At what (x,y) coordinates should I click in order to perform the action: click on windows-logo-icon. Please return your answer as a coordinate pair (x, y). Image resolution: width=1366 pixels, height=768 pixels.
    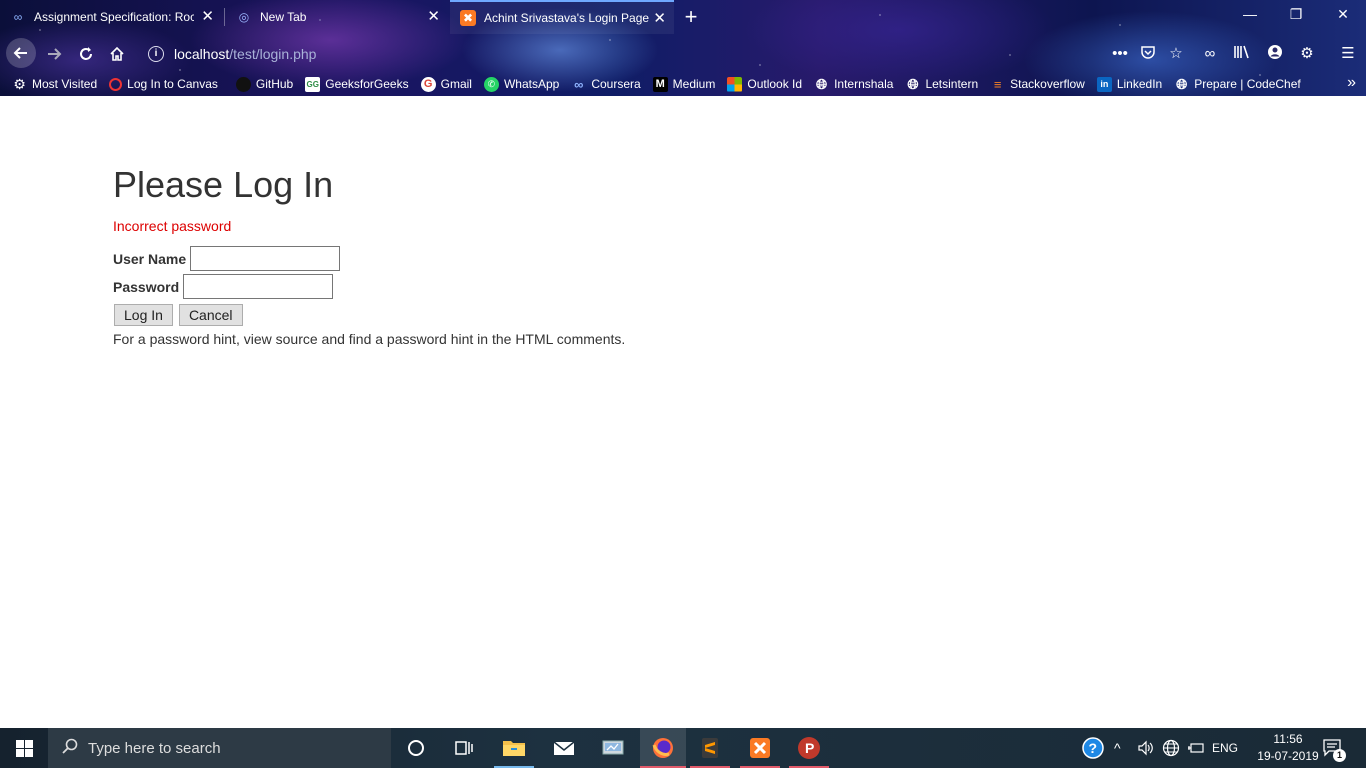
    Looking at the image, I should click on (24, 748).